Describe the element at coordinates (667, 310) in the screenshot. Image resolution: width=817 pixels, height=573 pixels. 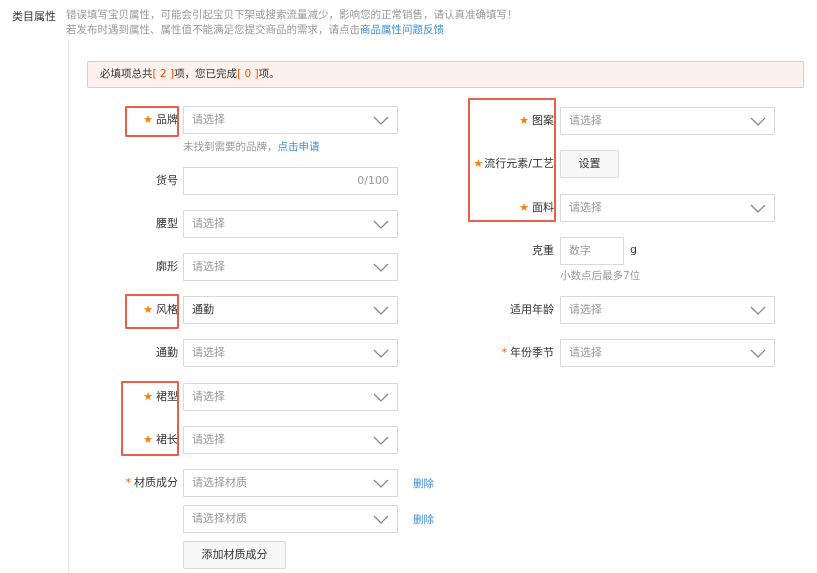
I see `age-select: 请选择` at that location.